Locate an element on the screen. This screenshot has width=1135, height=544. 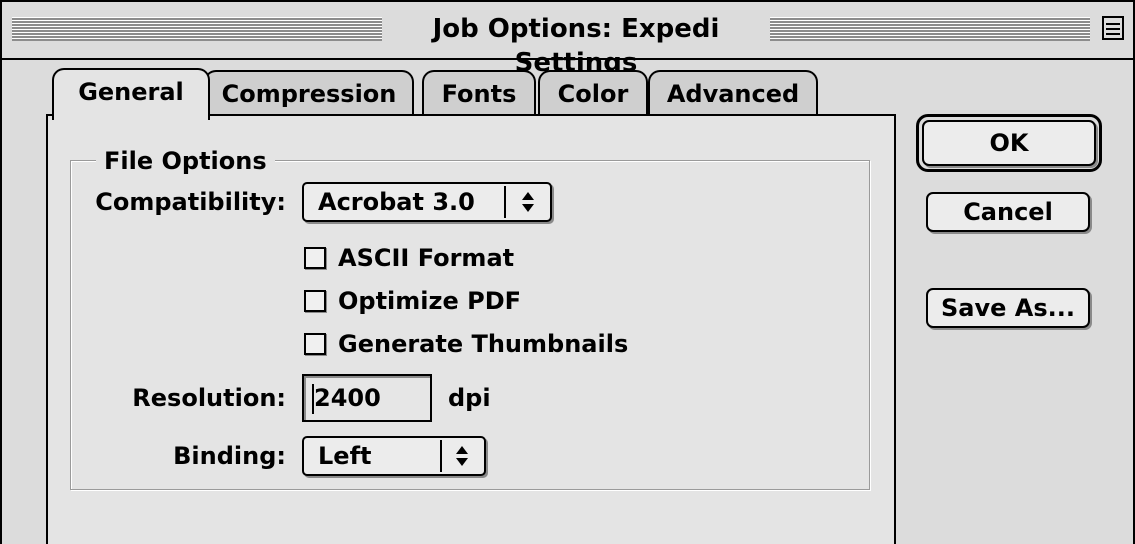
ascii-format-label: ASCII Format is located at coordinates (426, 258).